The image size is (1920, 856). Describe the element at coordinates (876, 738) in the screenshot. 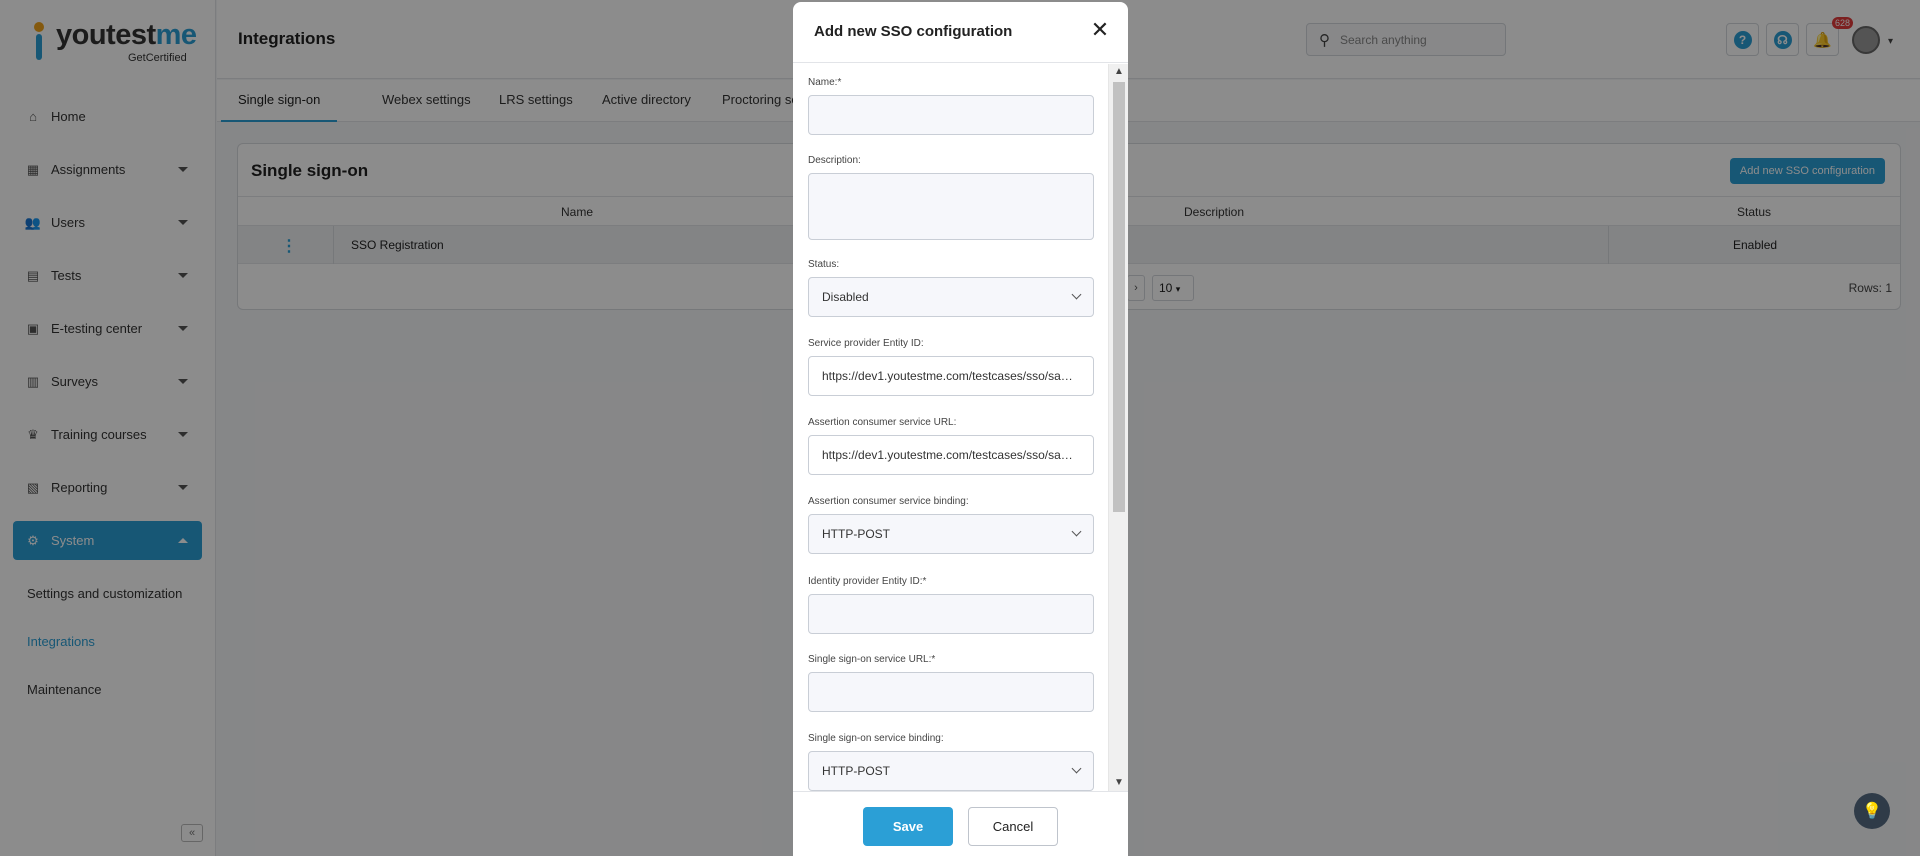

I see `sso-binding-label: Single sign-on service binding:` at that location.